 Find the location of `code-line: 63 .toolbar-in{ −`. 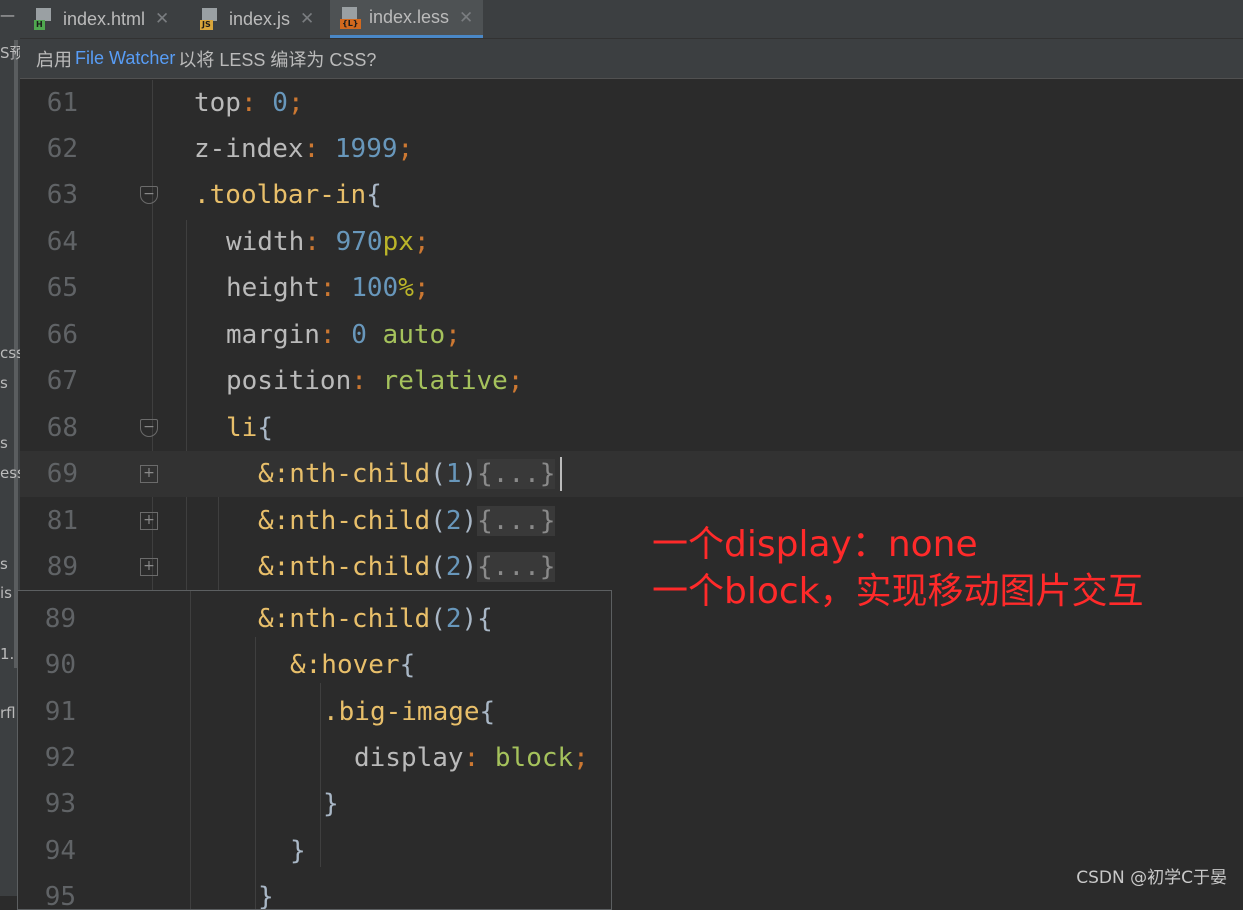

code-line: 63 .toolbar-in{ − is located at coordinates (631, 195).